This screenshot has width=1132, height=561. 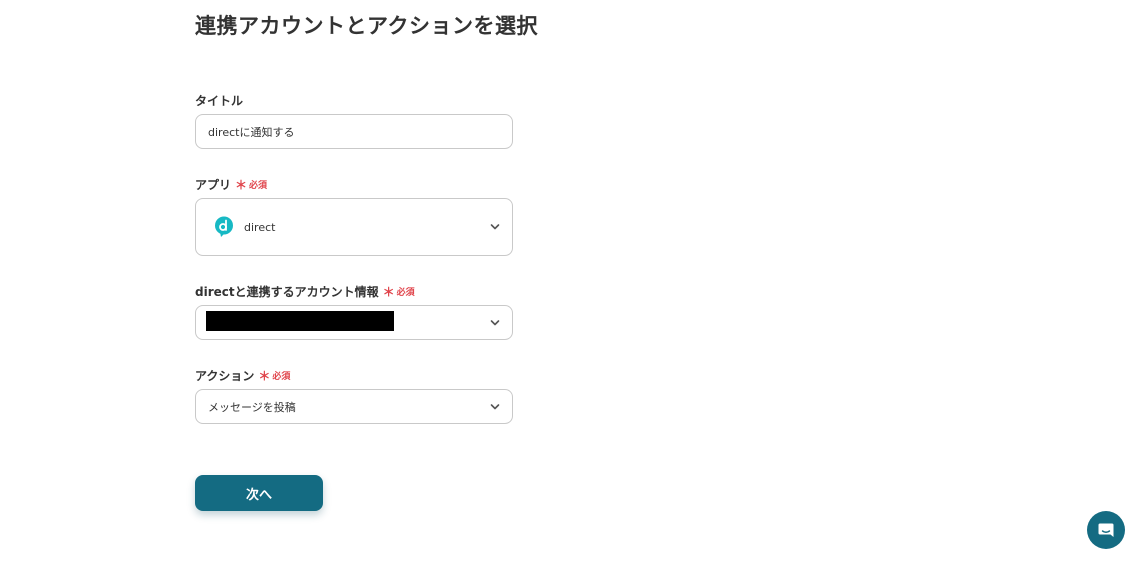 I want to click on title-label-text: タイトル, so click(x=219, y=101).